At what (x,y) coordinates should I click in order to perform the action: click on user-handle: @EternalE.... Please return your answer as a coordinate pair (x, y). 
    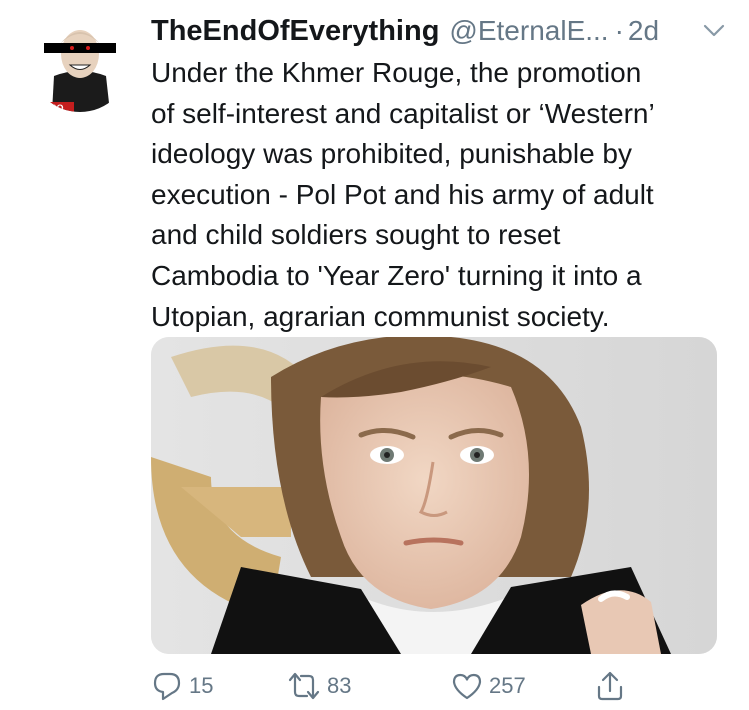
    Looking at the image, I should click on (528, 31).